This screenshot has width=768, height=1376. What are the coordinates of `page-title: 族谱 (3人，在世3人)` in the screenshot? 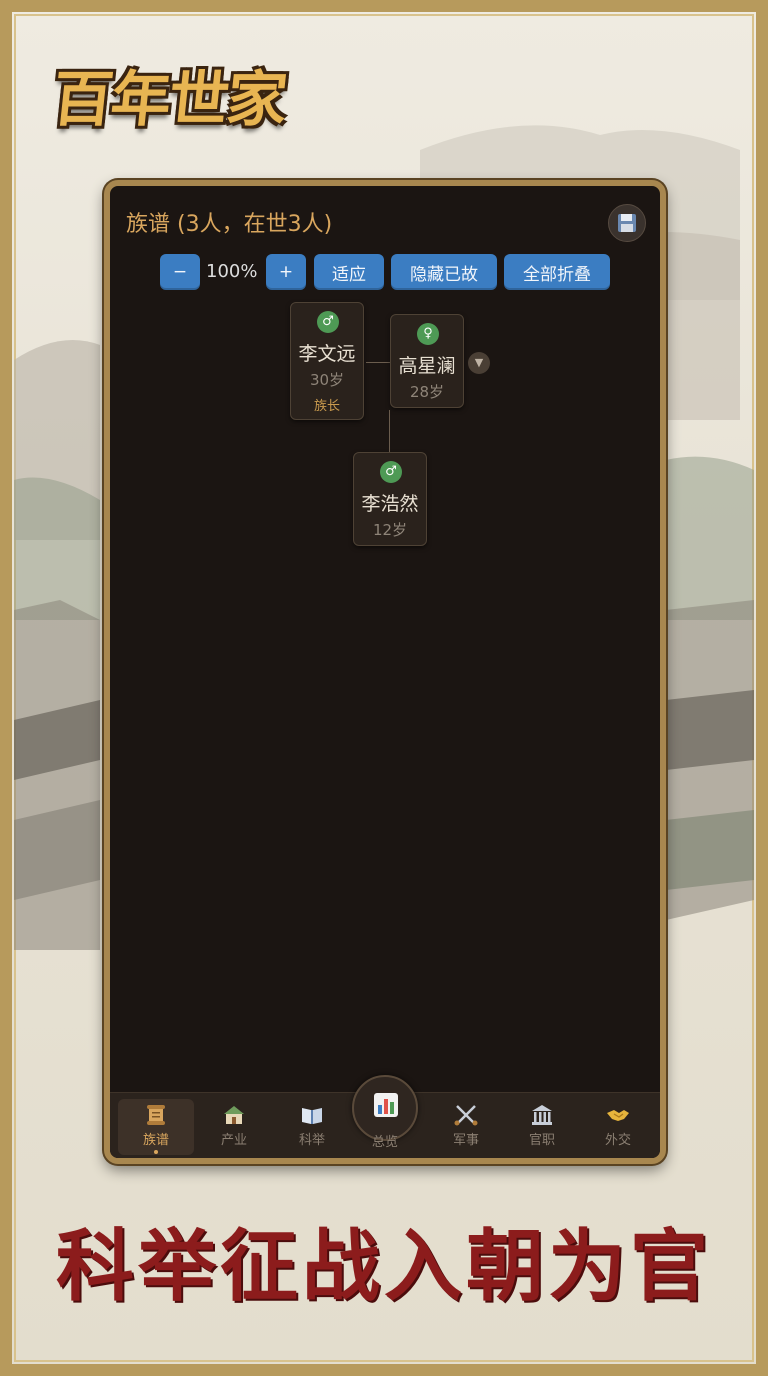 It's located at (229, 224).